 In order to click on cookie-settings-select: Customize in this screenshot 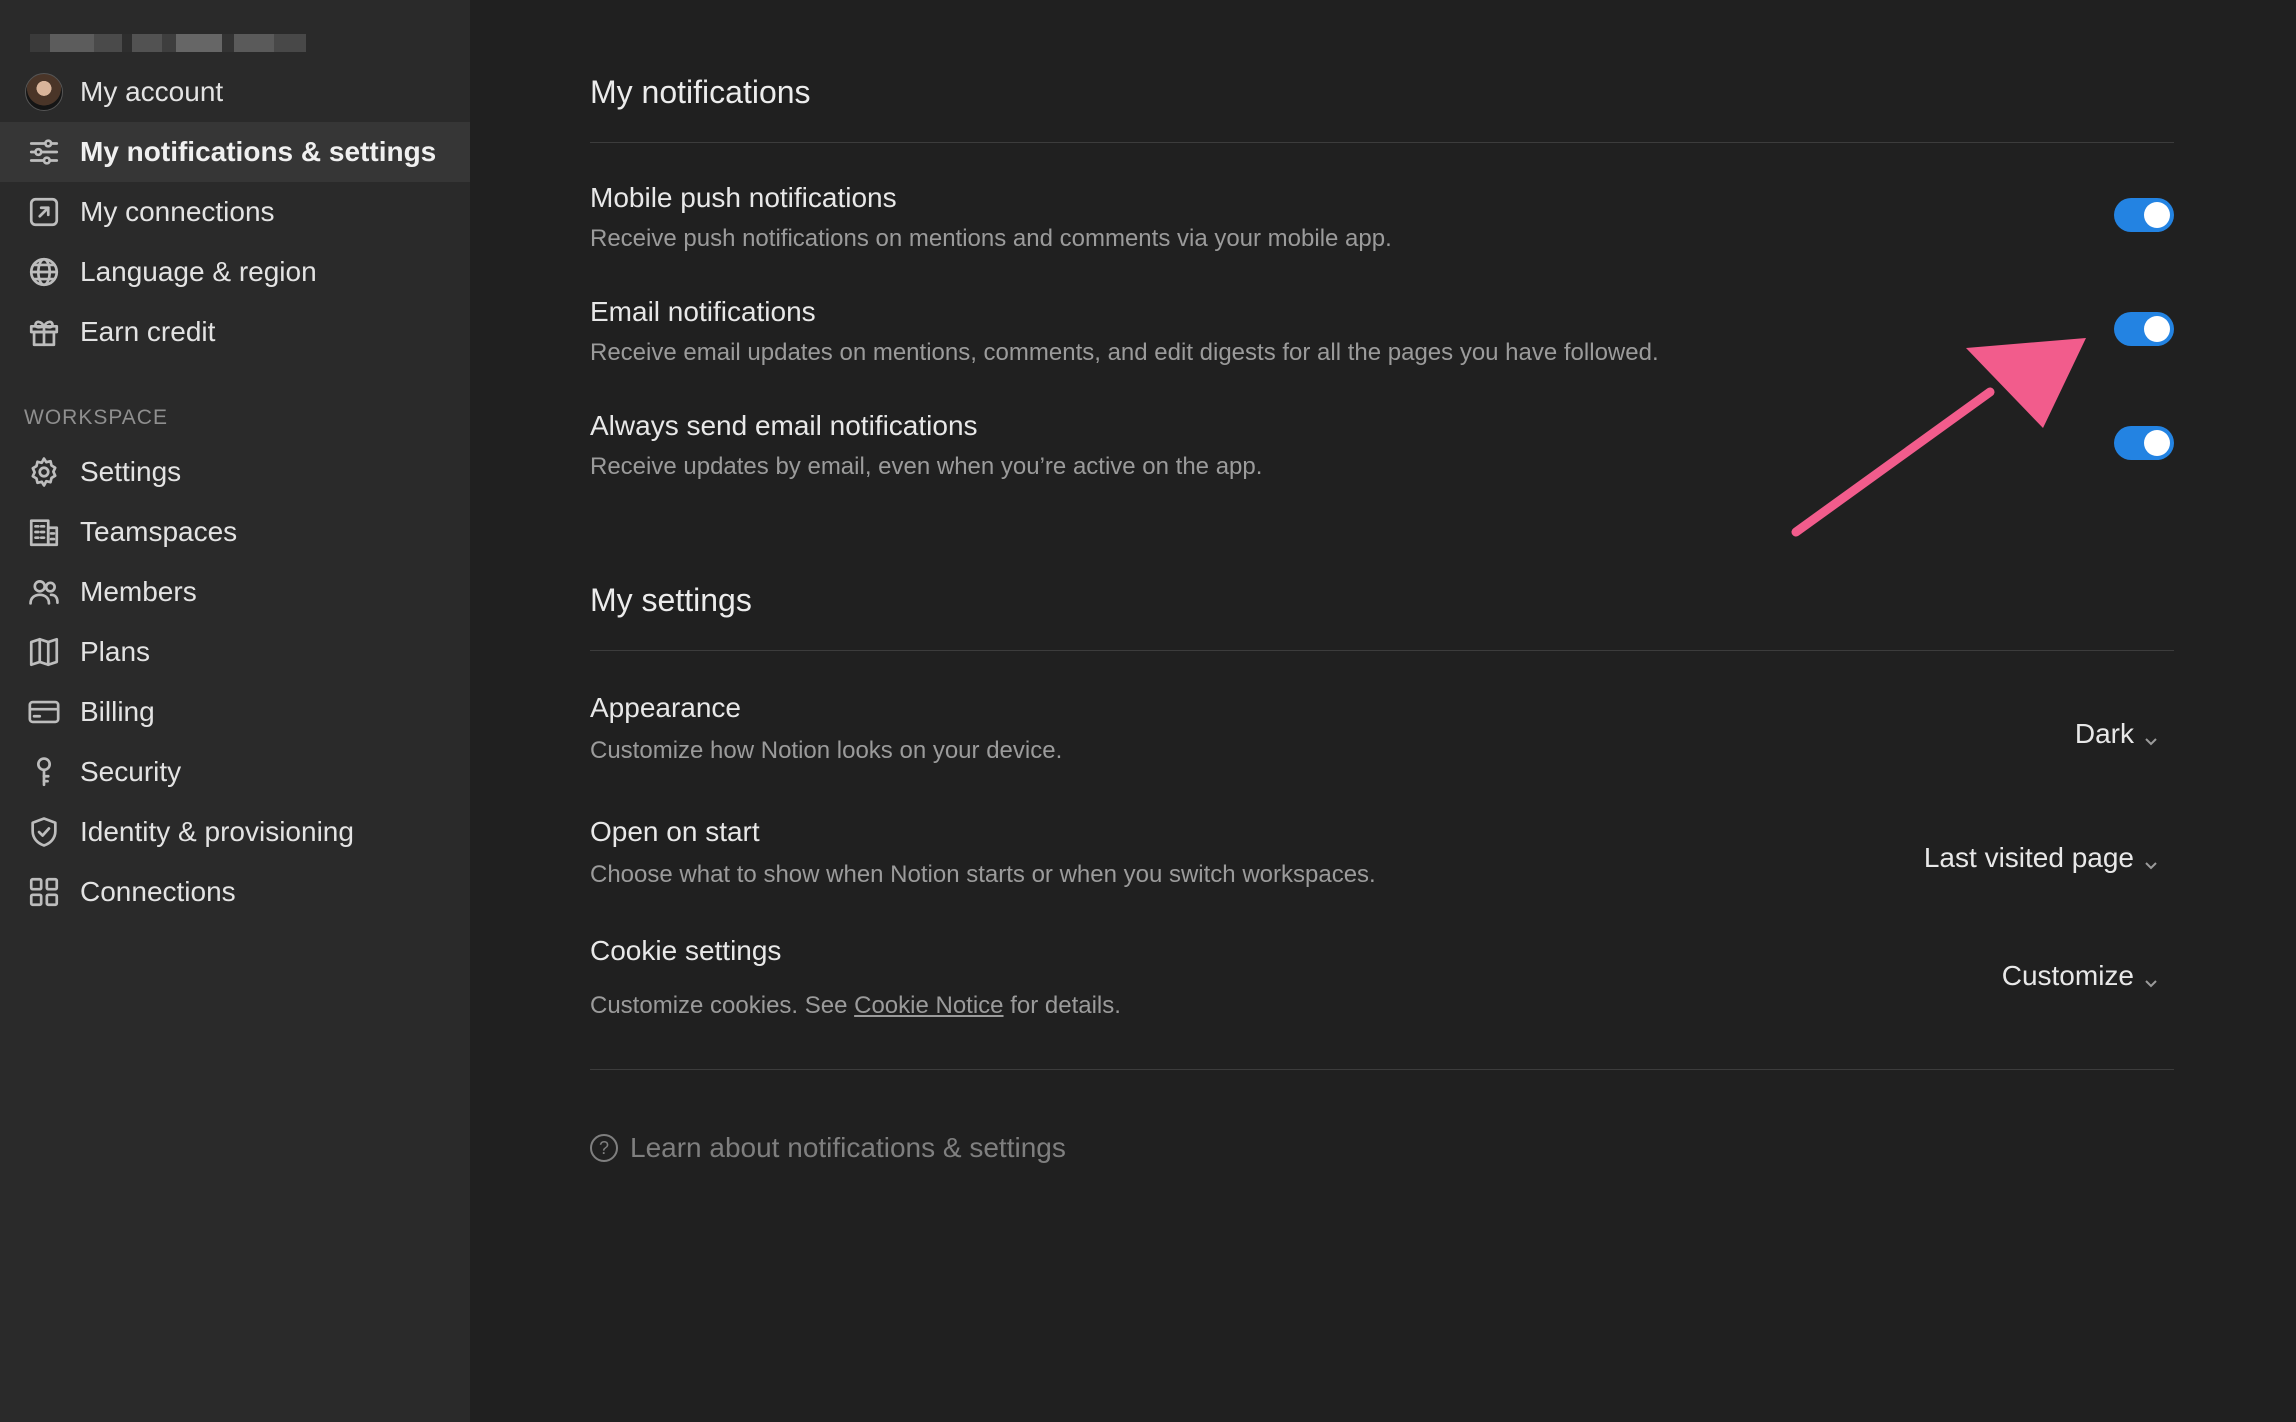, I will do `click(2081, 976)`.